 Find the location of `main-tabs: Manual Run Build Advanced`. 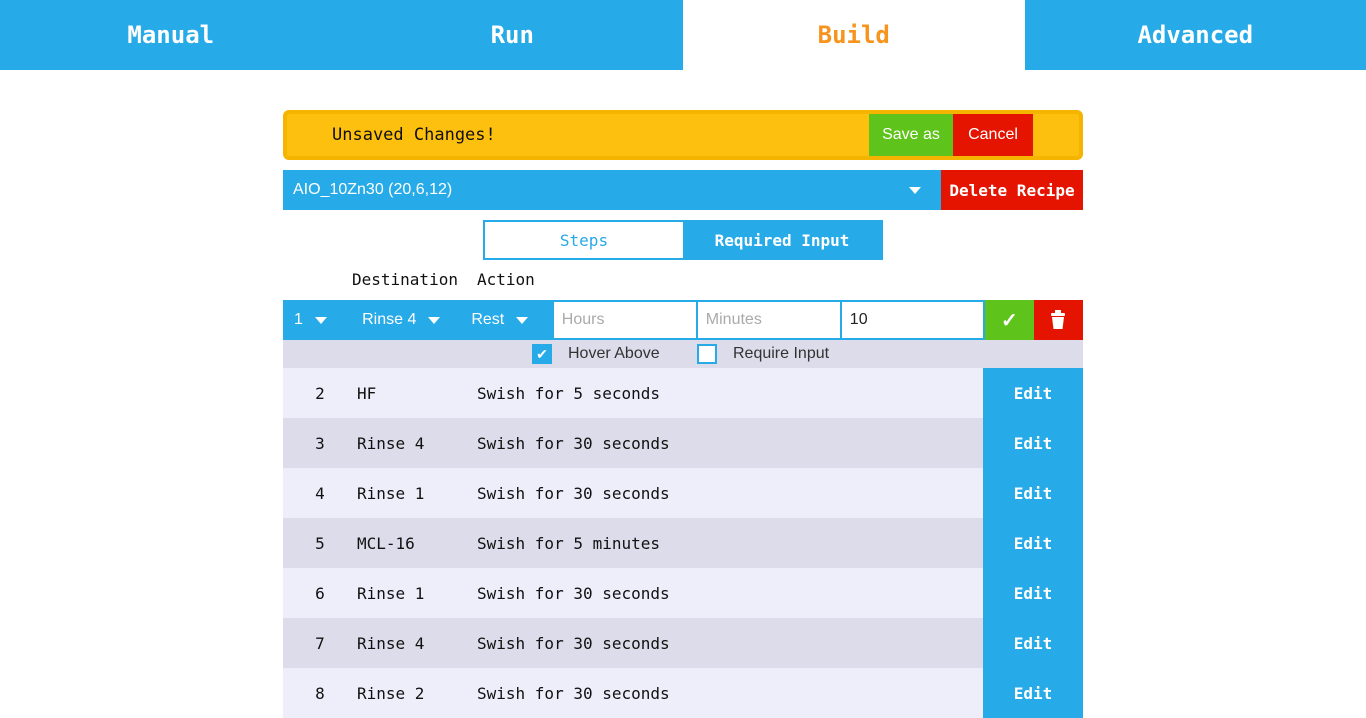

main-tabs: Manual Run Build Advanced is located at coordinates (683, 35).